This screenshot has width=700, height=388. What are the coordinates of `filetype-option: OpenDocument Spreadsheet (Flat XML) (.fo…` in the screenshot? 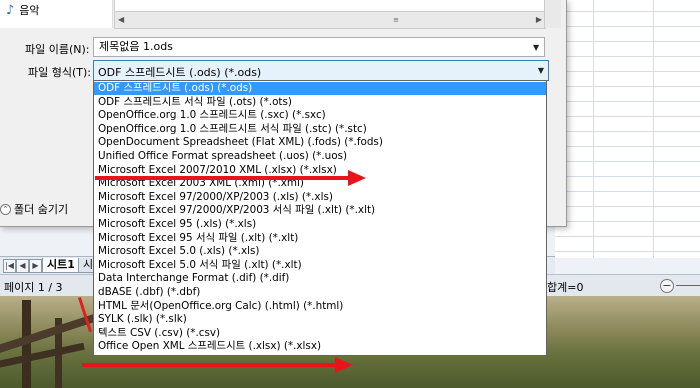 It's located at (320, 142).